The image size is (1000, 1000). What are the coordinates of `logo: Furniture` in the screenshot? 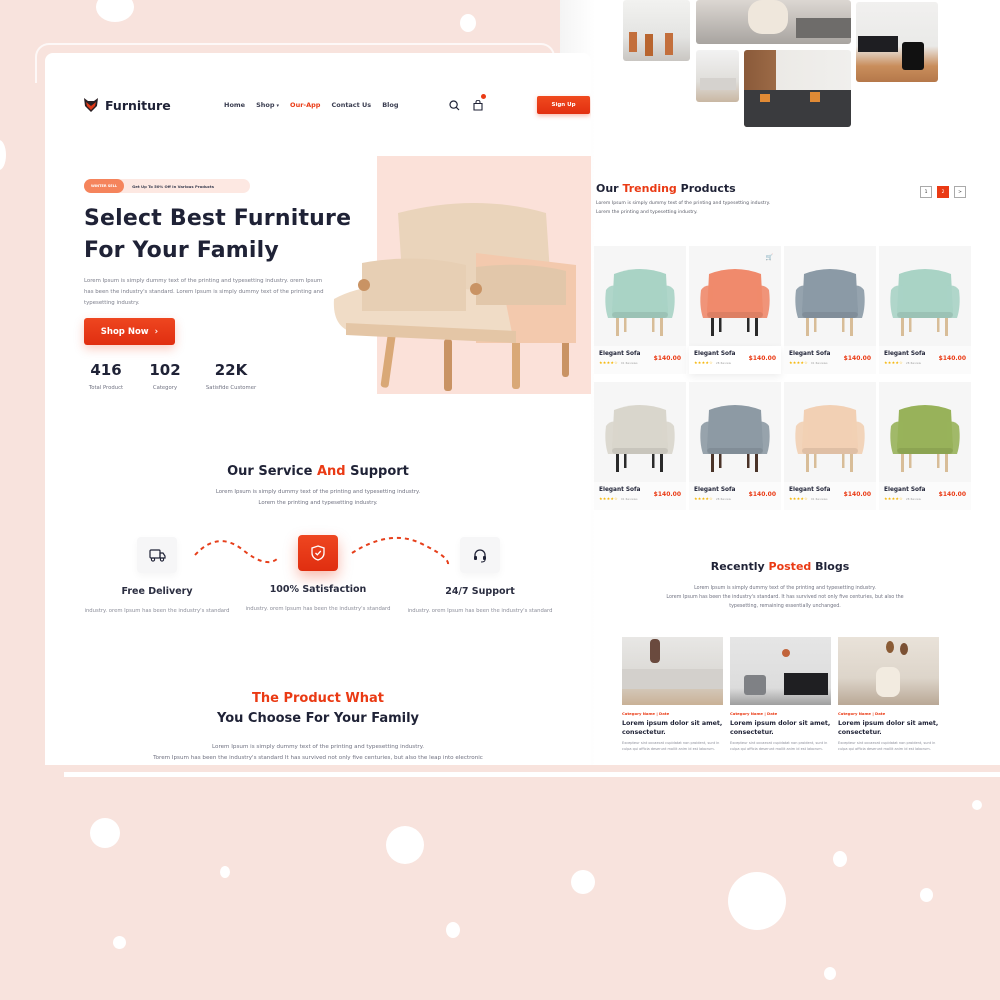 It's located at (127, 105).